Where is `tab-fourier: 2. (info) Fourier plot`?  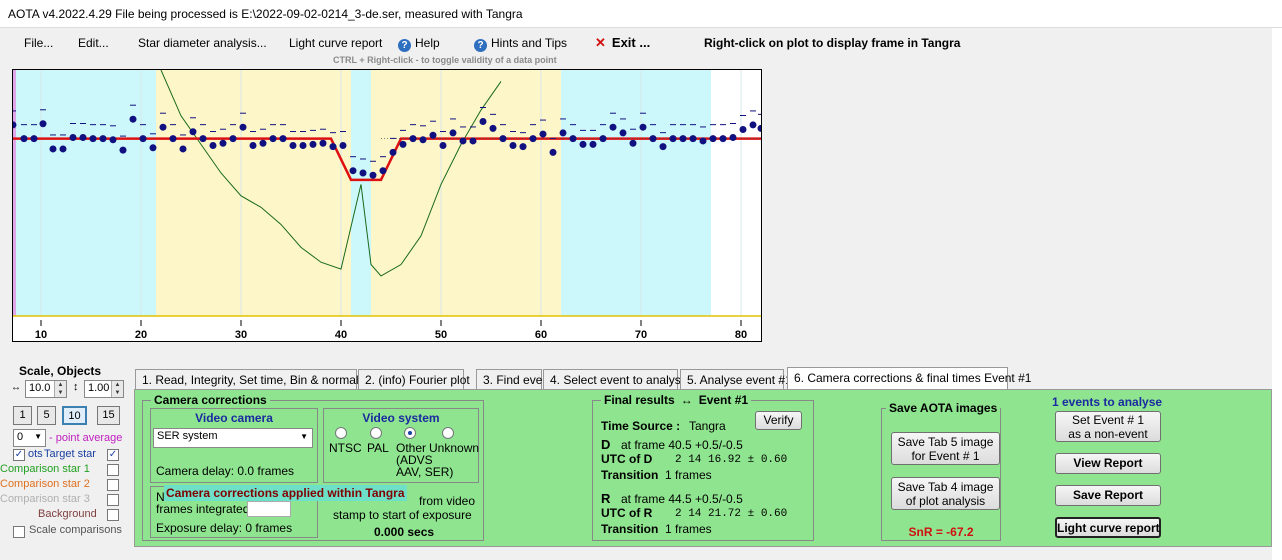
tab-fourier: 2. (info) Fourier plot is located at coordinates (414, 379).